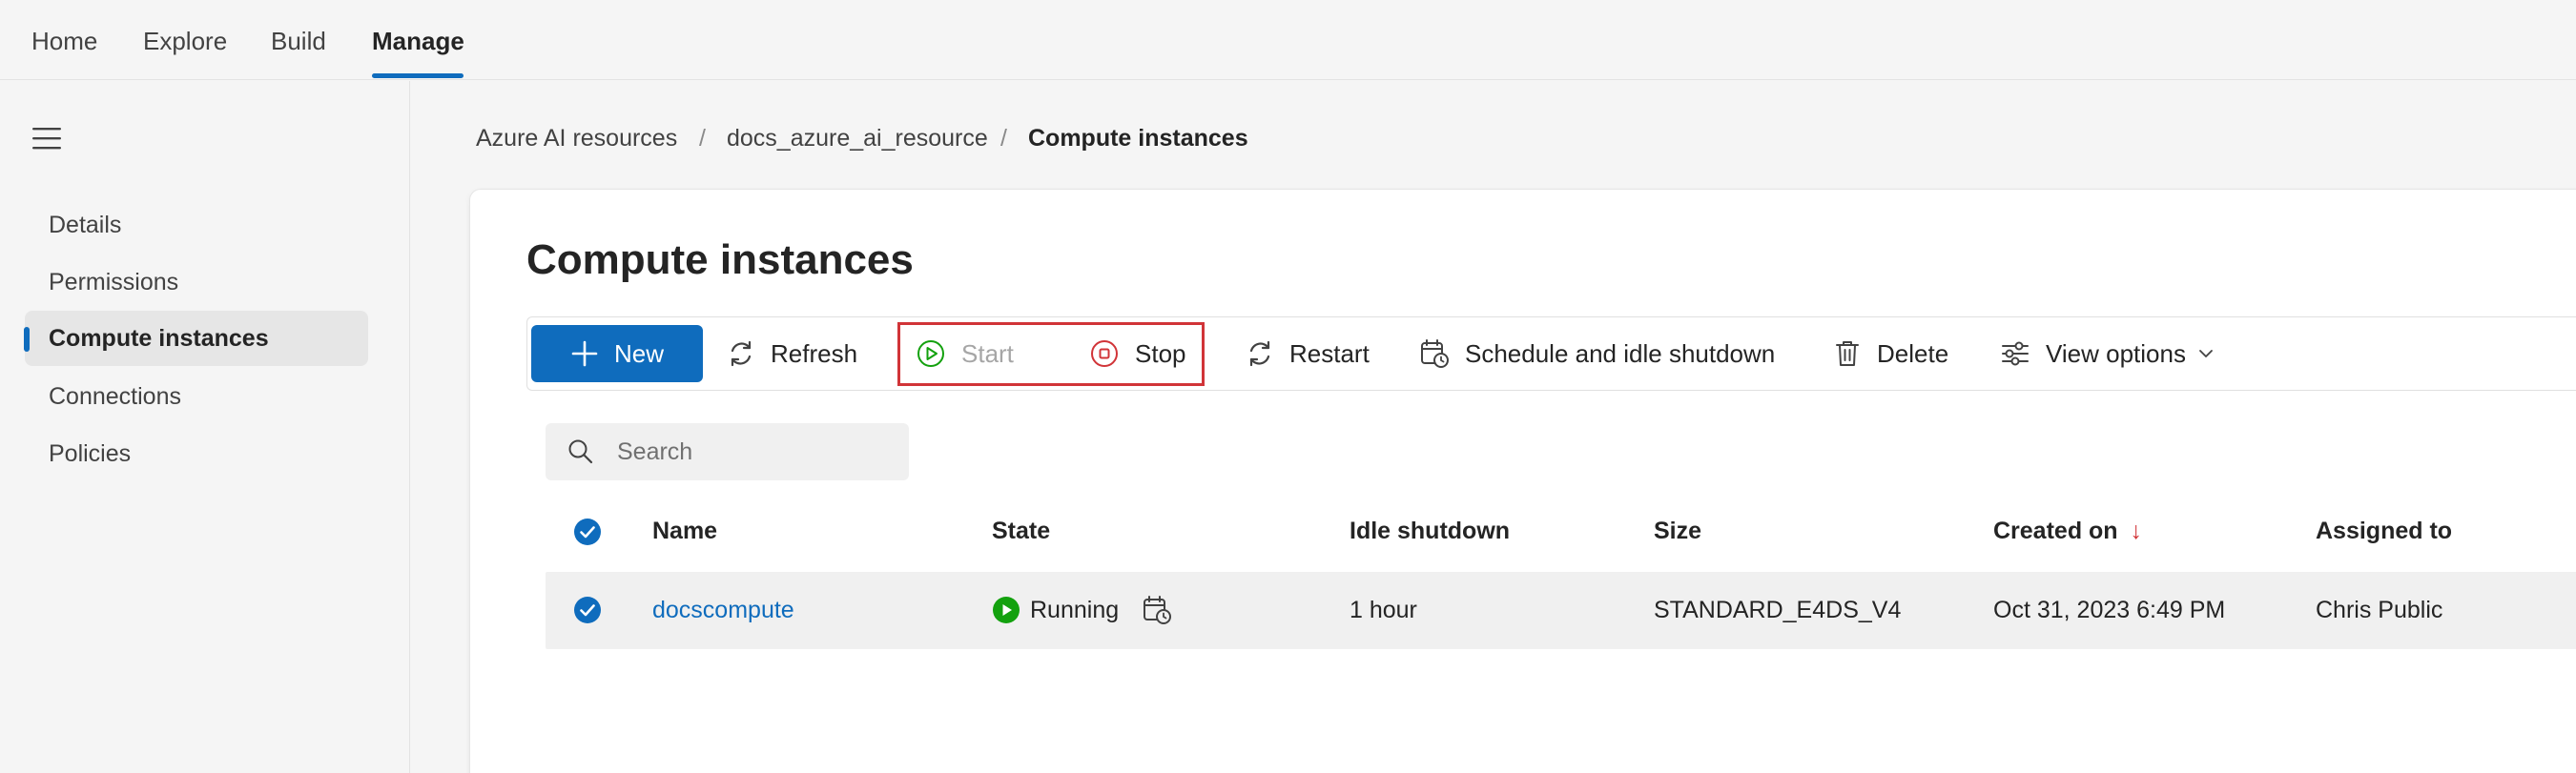 The image size is (2576, 773). I want to click on restart-button: Restart, so click(1308, 354).